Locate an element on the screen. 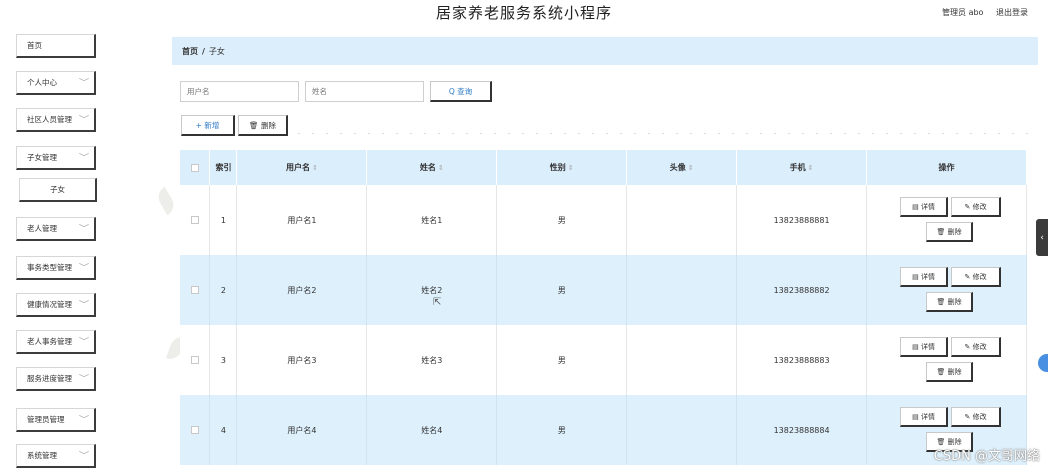 This screenshot has width=1048, height=474. sidebar-item-affair-type-mgmt: 事务类型管理 ﹀ is located at coordinates (56, 268).